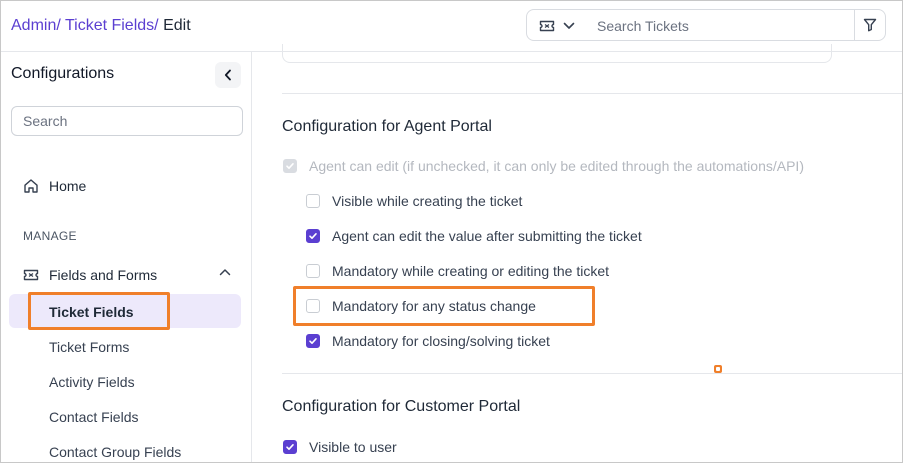 This screenshot has width=903, height=463. I want to click on section-divider, so click(592, 93).